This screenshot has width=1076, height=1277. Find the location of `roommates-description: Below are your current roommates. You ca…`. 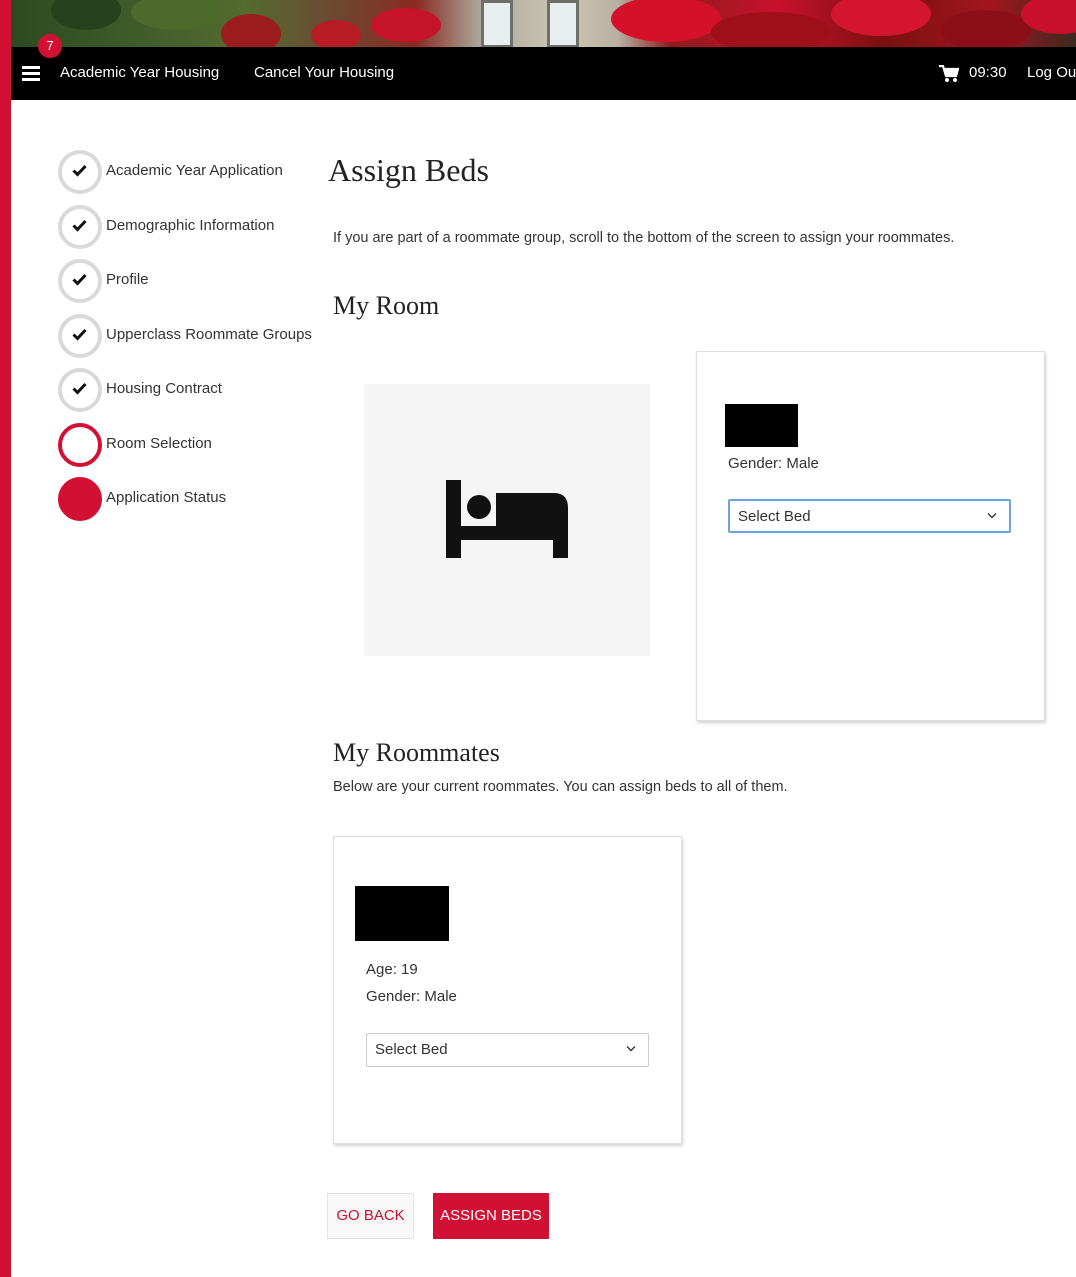

roommates-description: Below are your current roommates. You ca… is located at coordinates (560, 787).